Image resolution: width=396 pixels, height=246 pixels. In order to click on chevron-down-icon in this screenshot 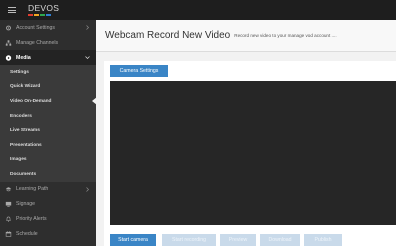, I will do `click(87, 57)`.